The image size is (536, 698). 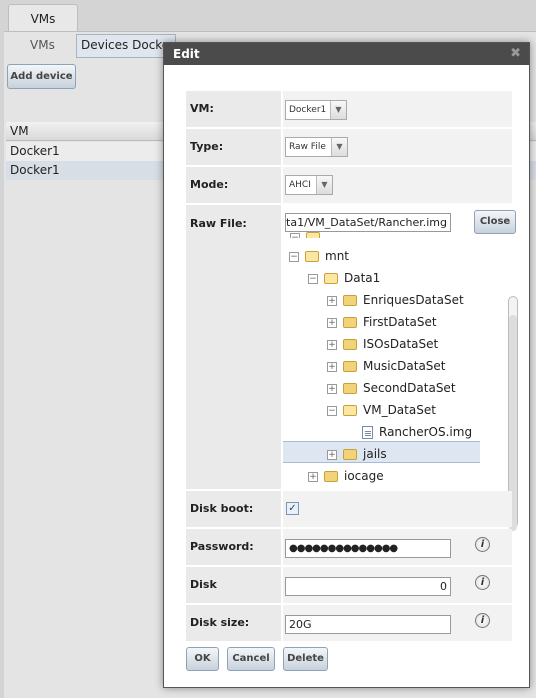 I want to click on password-row: Password: ●●●●●●●●●●●●●● i, so click(x=349, y=547).